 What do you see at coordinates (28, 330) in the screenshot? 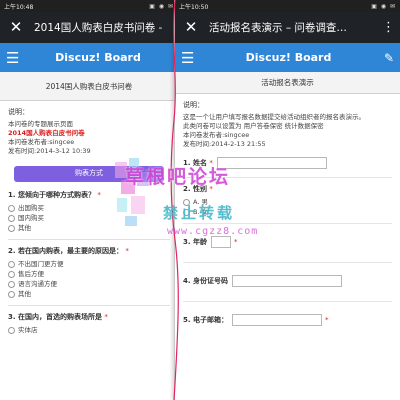
I see `option-label: 实体店` at bounding box center [28, 330].